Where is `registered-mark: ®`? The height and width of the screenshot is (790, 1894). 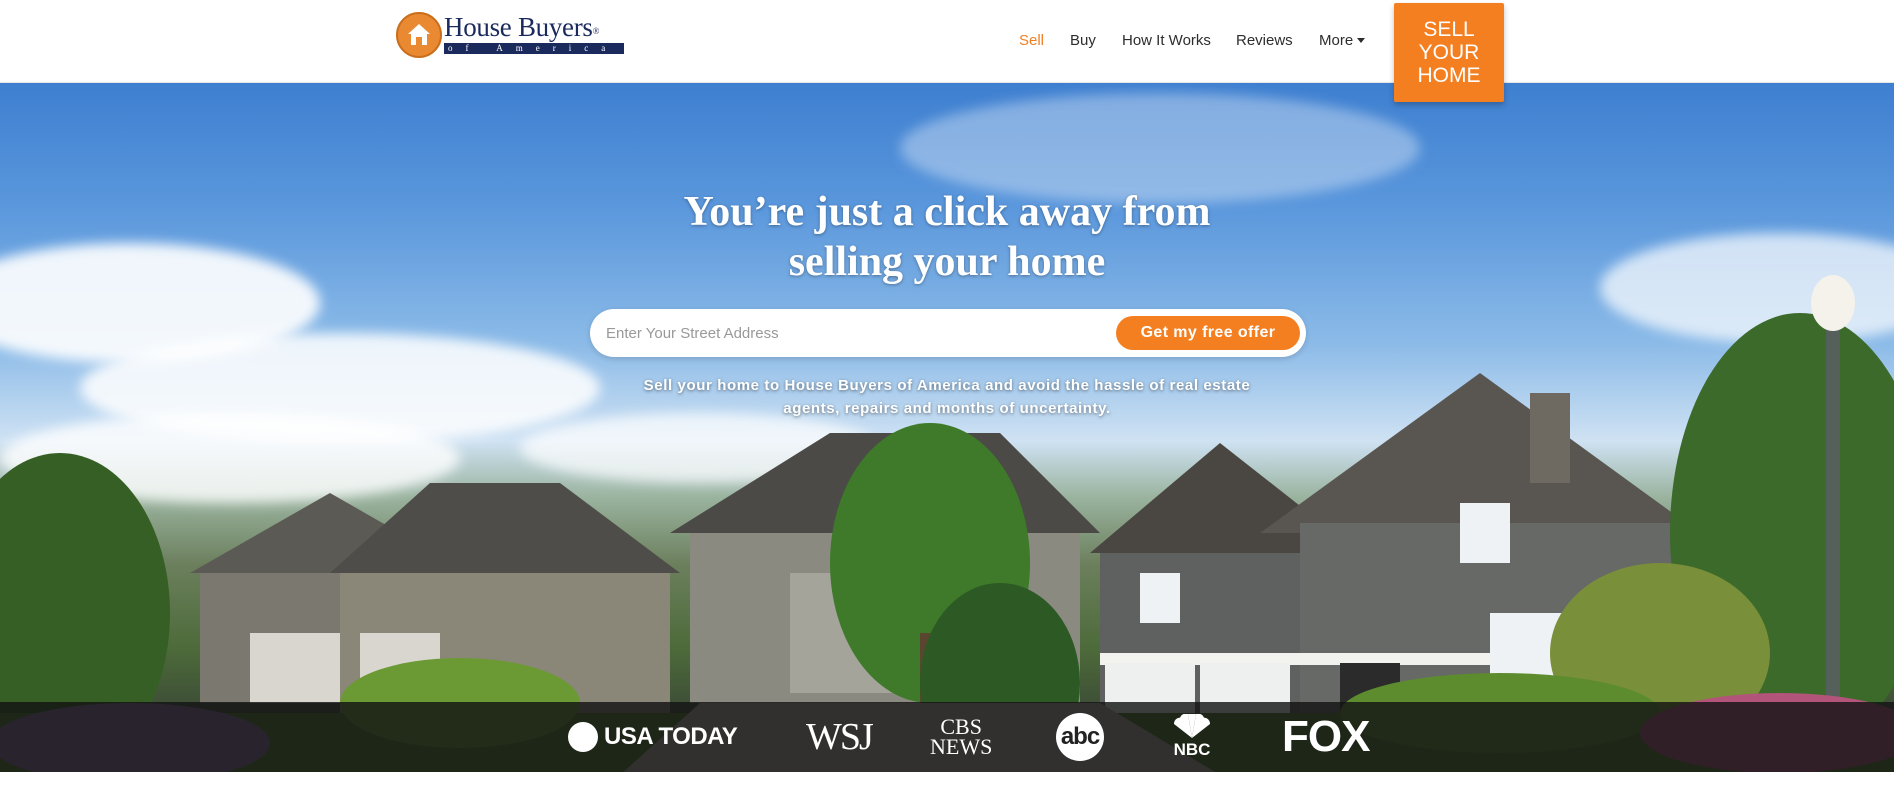 registered-mark: ® is located at coordinates (596, 31).